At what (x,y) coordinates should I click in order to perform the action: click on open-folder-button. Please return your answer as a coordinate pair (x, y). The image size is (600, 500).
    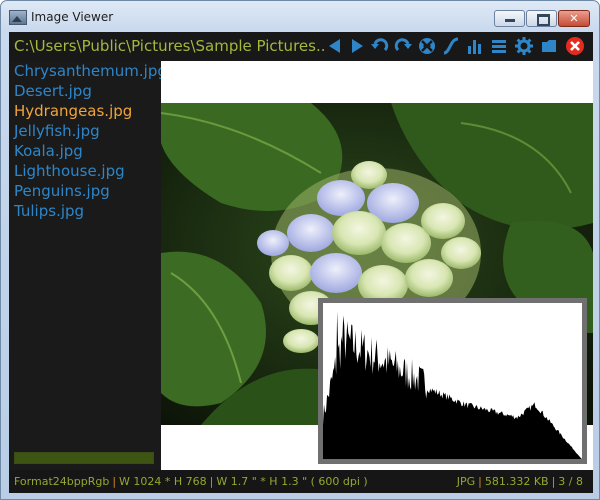
    Looking at the image, I should click on (549, 46).